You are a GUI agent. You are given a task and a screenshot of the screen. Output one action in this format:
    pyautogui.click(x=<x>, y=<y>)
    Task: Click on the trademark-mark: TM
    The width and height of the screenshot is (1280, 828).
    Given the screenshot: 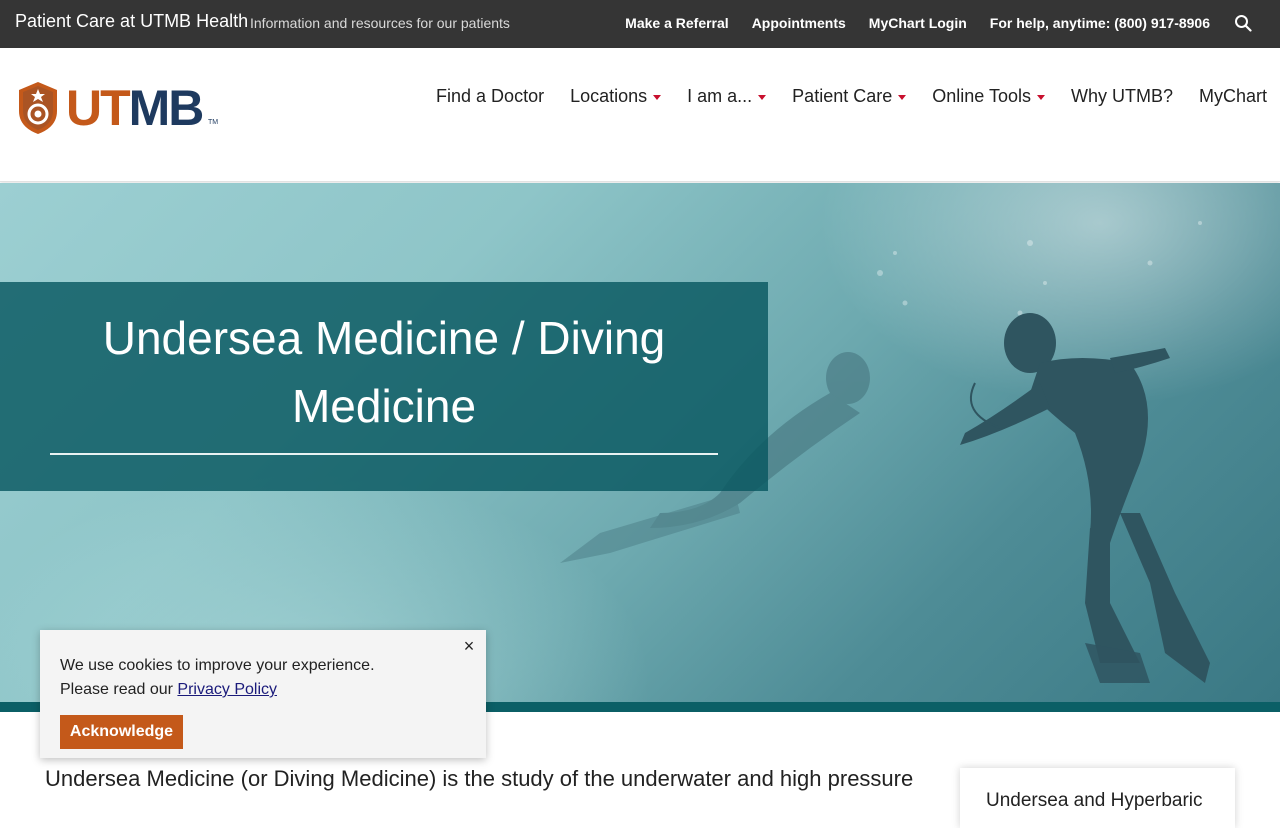 What is the action you would take?
    pyautogui.click(x=213, y=122)
    